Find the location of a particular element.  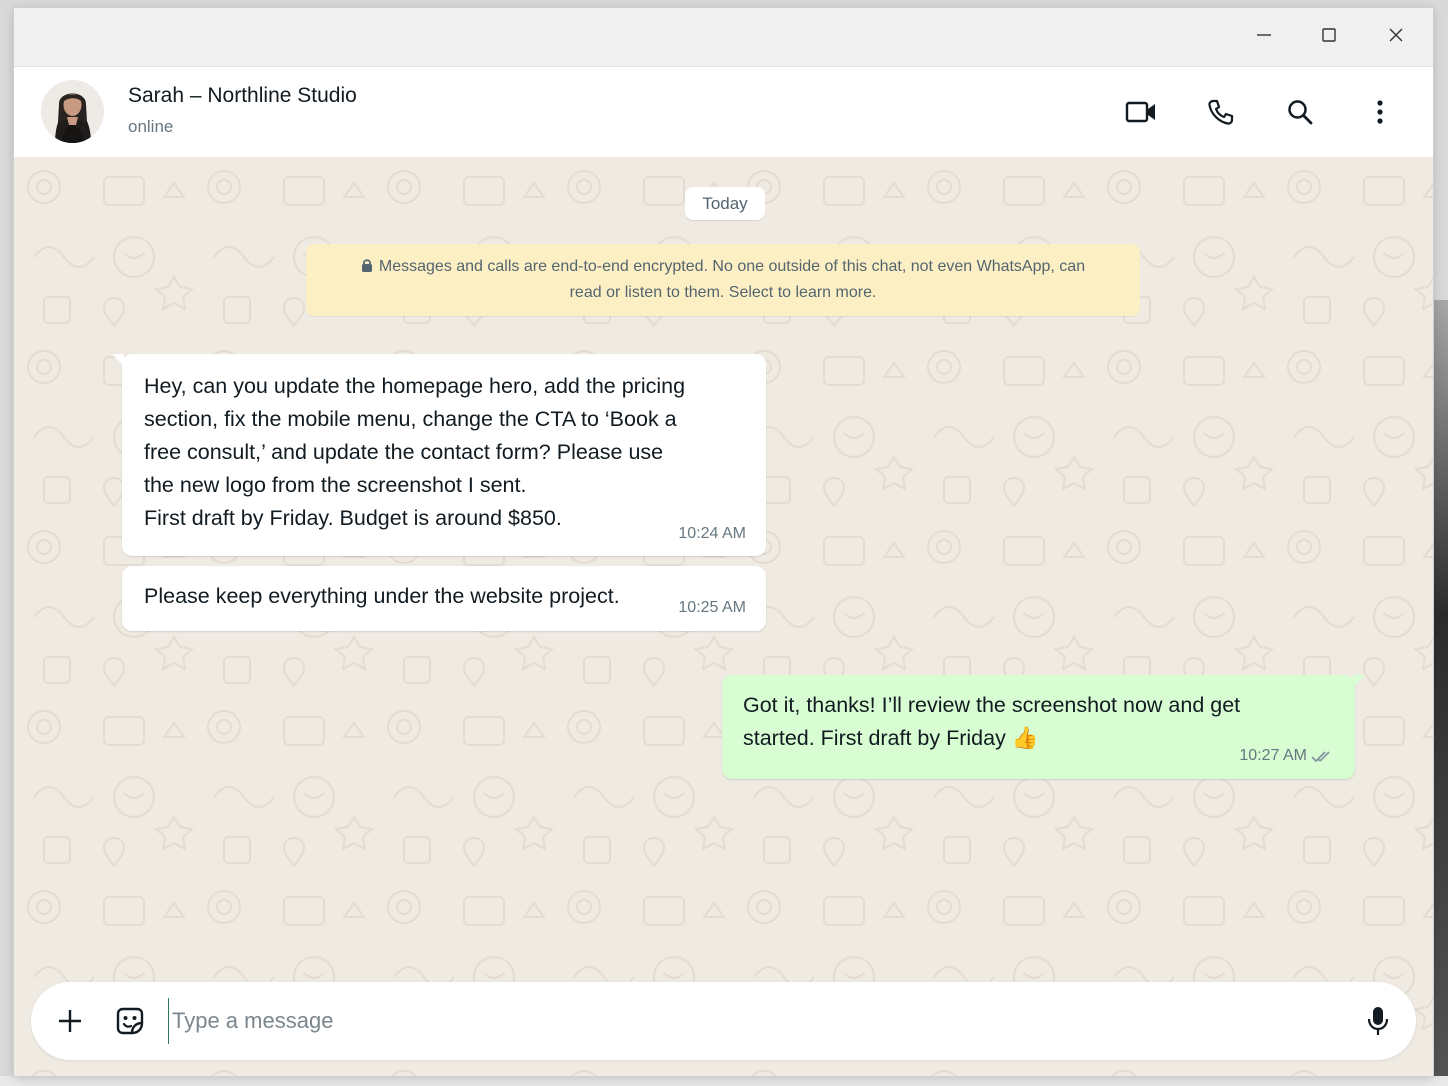

contact-avatar is located at coordinates (72, 111).